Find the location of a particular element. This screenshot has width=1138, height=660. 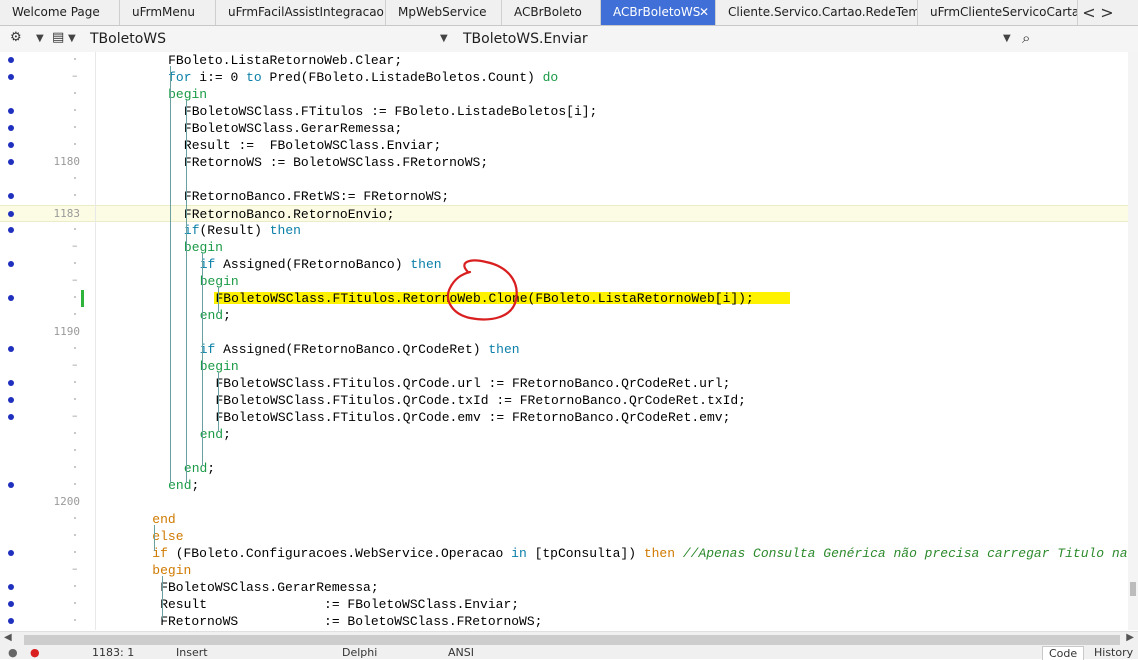

code-line: 1190 is located at coordinates (564, 332).